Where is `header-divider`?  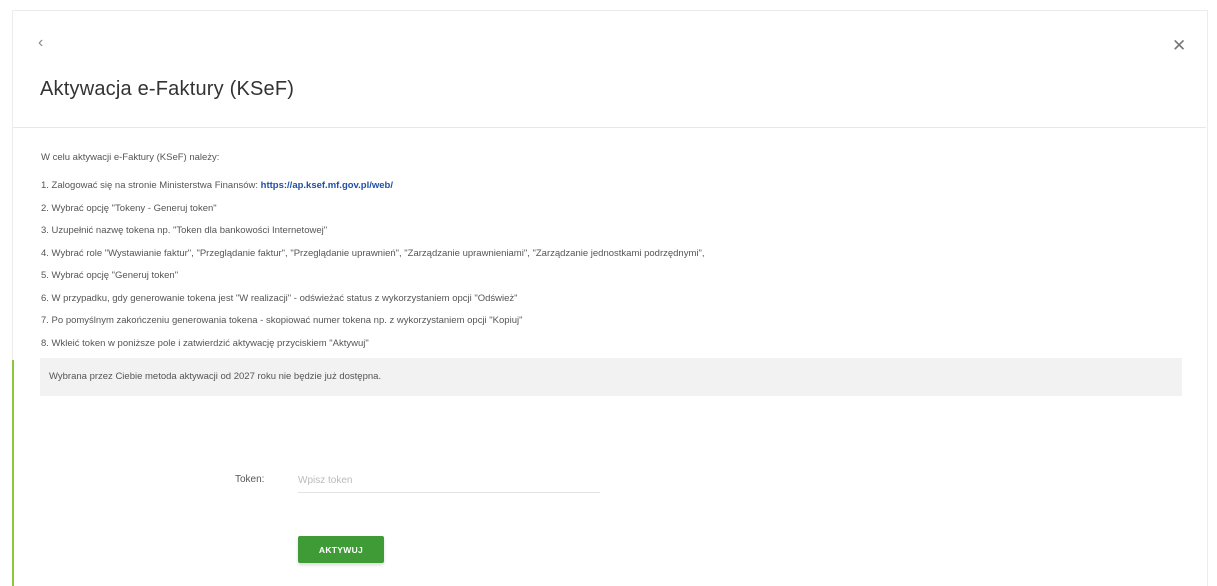 header-divider is located at coordinates (609, 127).